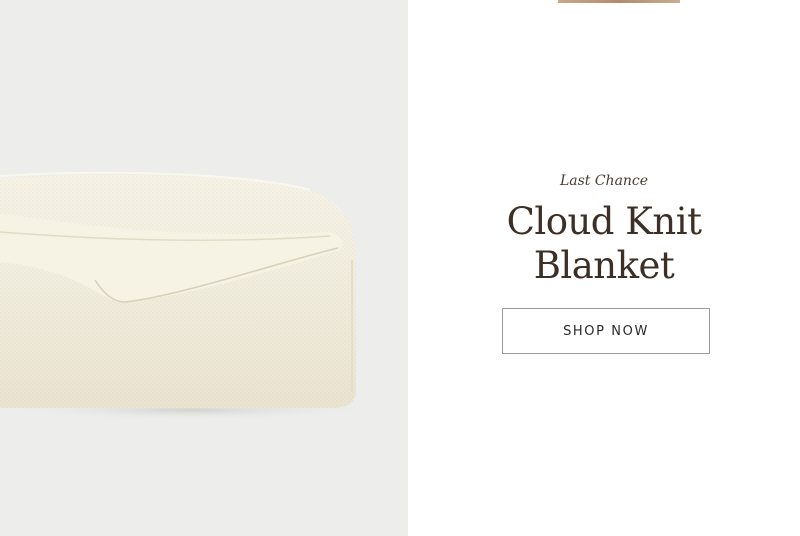  Describe the element at coordinates (619, 1) in the screenshot. I see `adjacent-image-edge` at that location.